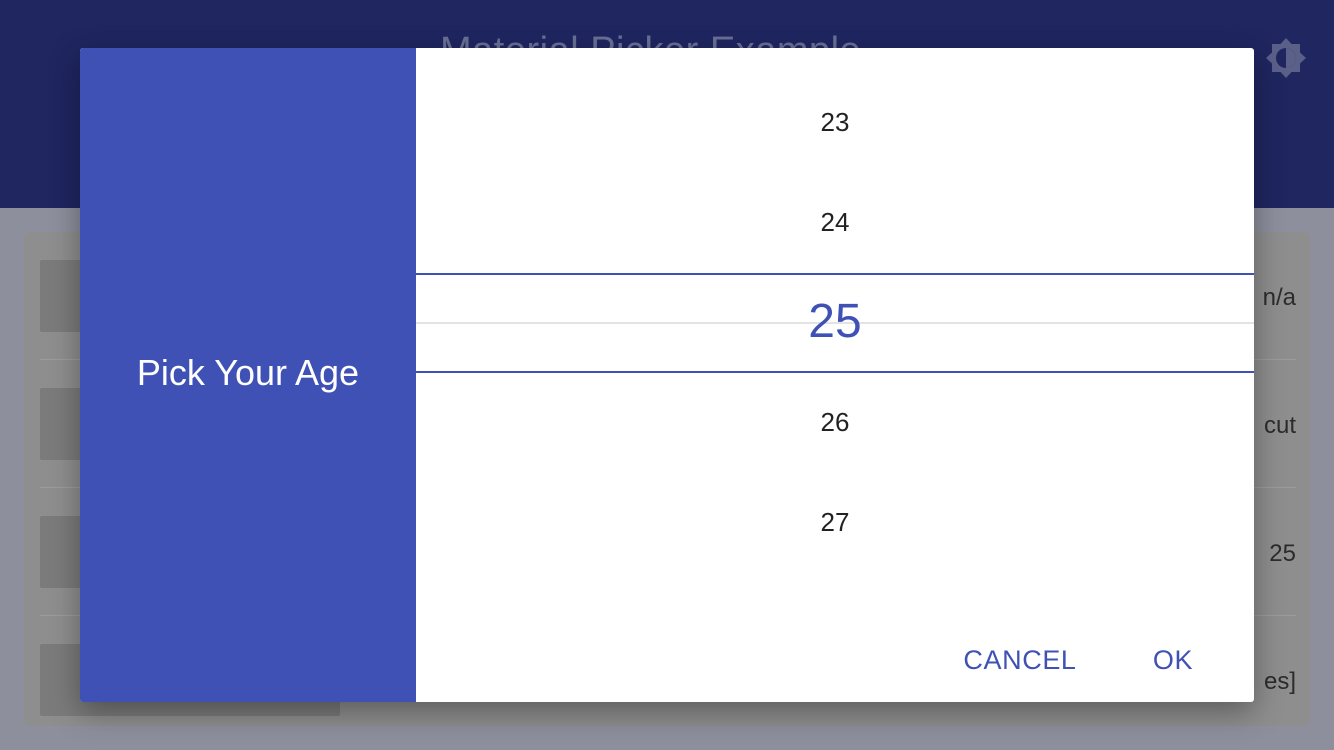 The width and height of the screenshot is (1334, 750). What do you see at coordinates (835, 522) in the screenshot?
I see `picker-option: 27` at bounding box center [835, 522].